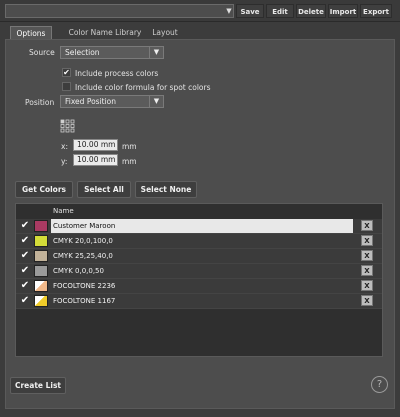 The width and height of the screenshot is (400, 417). I want to click on source-value: Selection, so click(82, 52).